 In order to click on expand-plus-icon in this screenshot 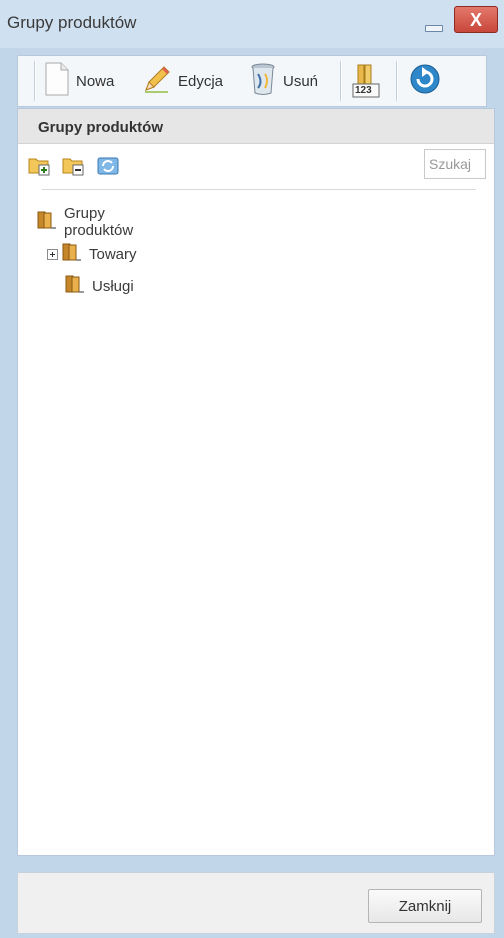, I will do `click(52, 254)`.